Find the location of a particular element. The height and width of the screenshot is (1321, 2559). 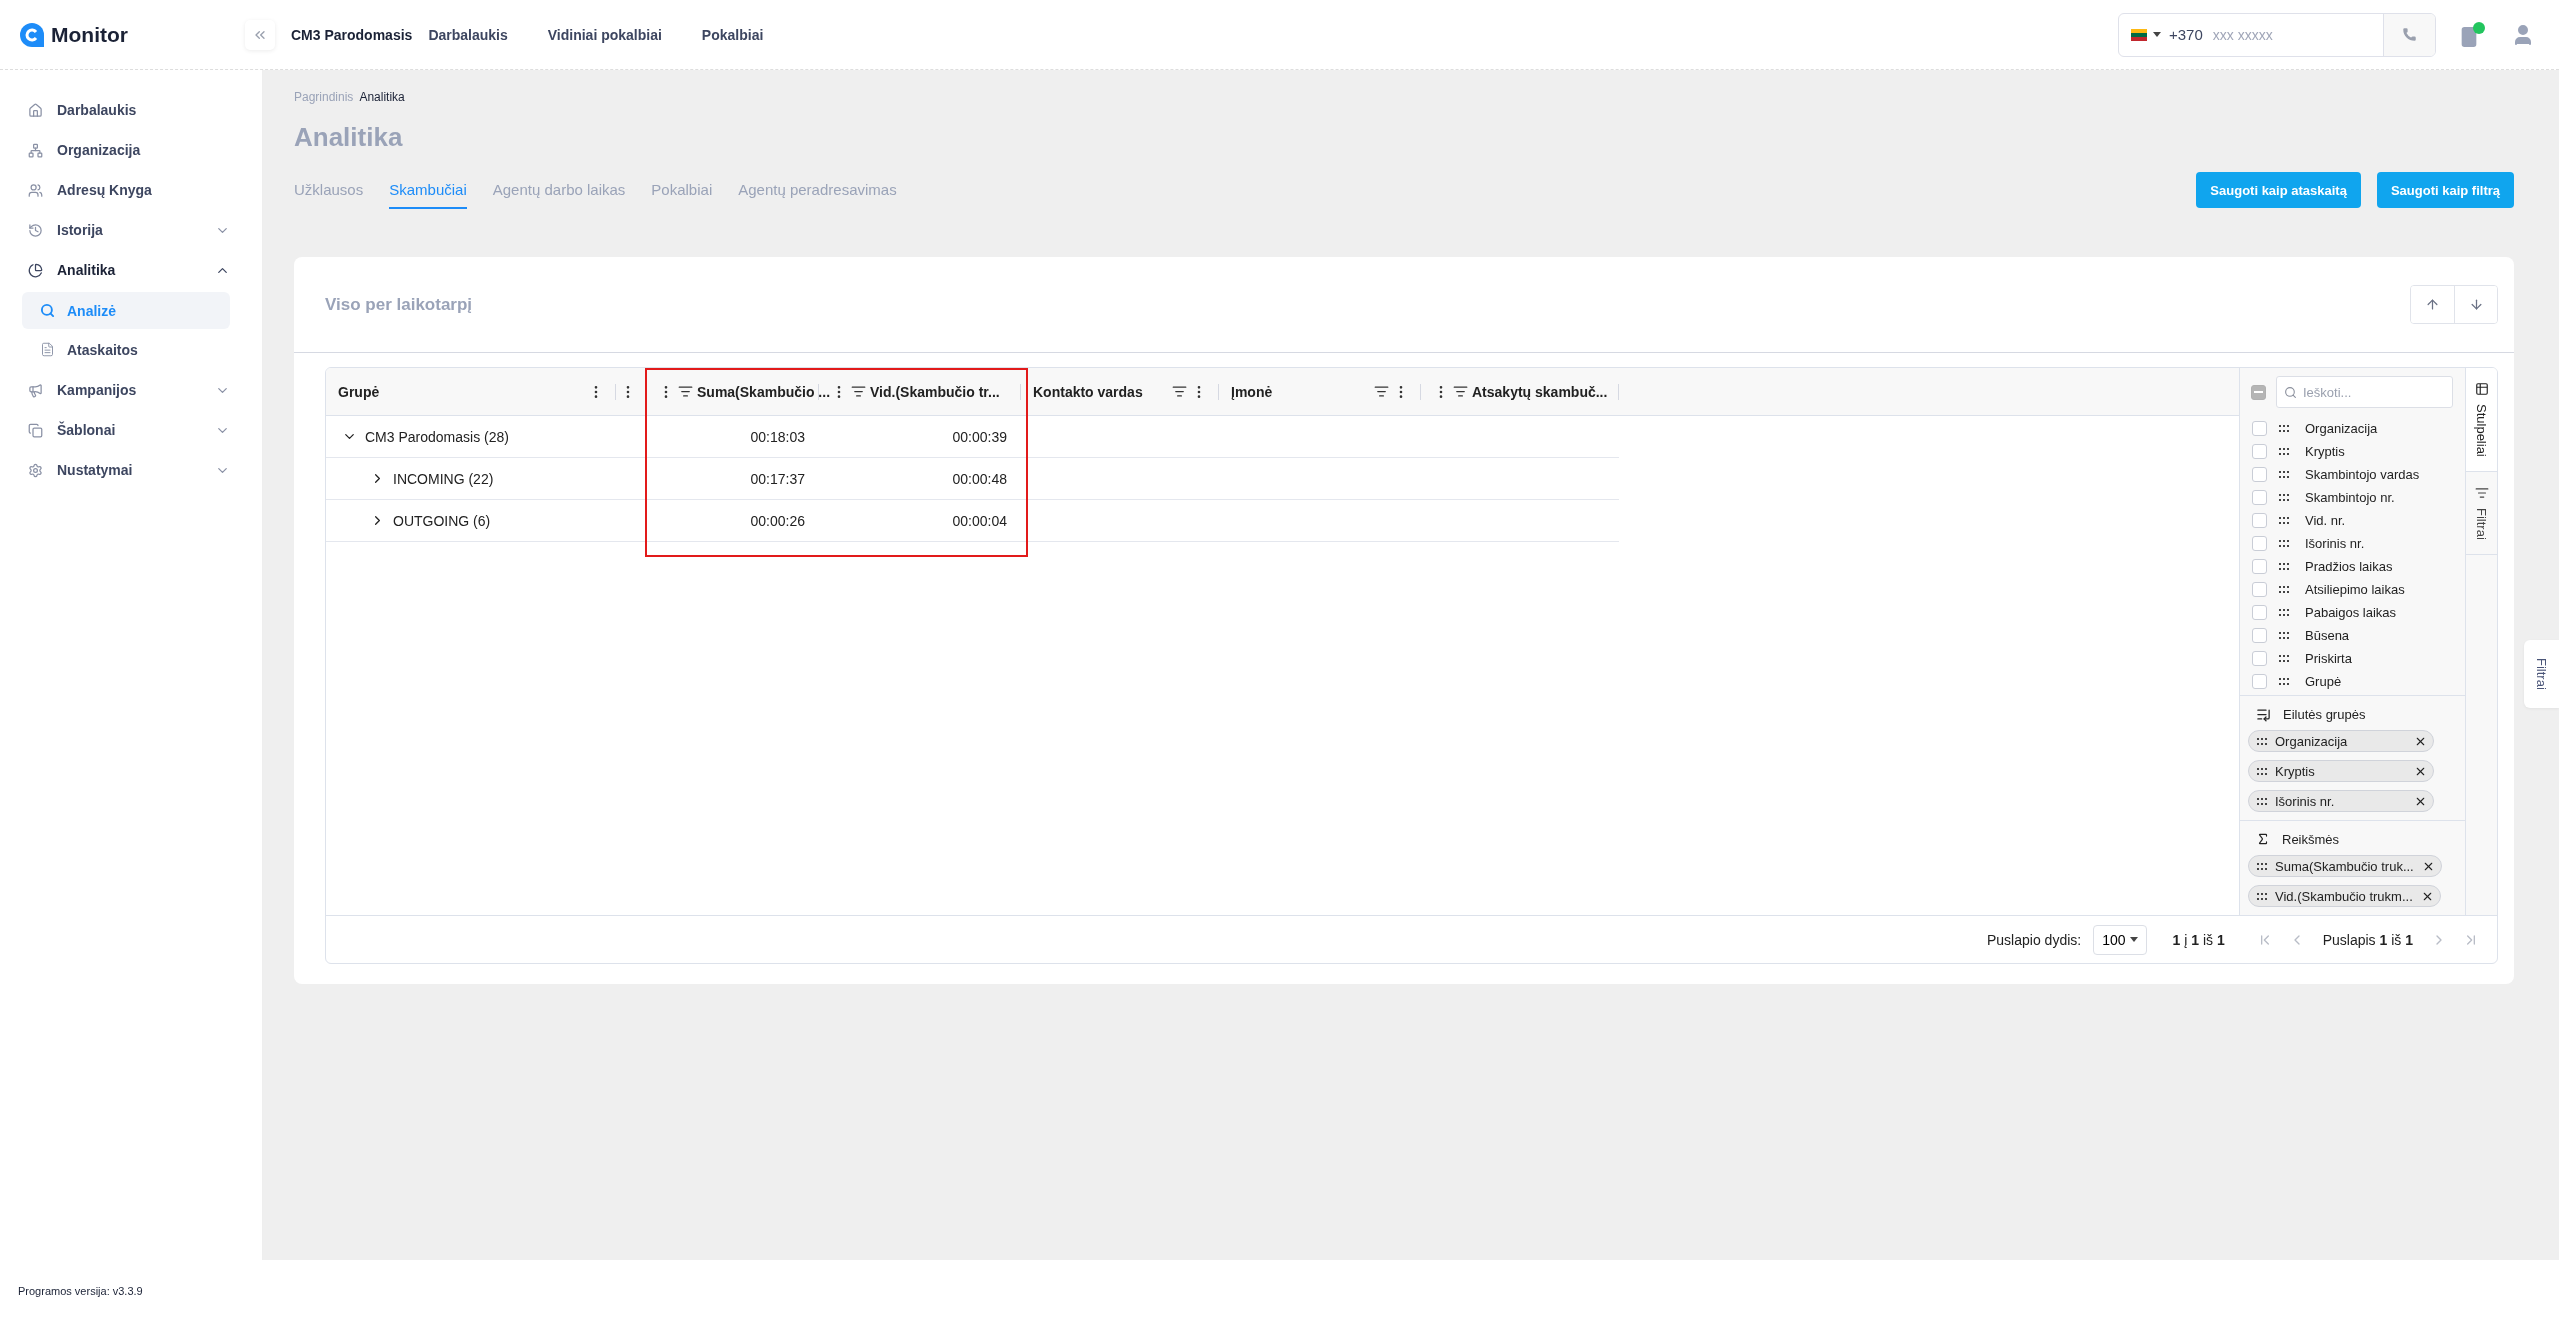

row-groups-icon is located at coordinates (2263, 714).